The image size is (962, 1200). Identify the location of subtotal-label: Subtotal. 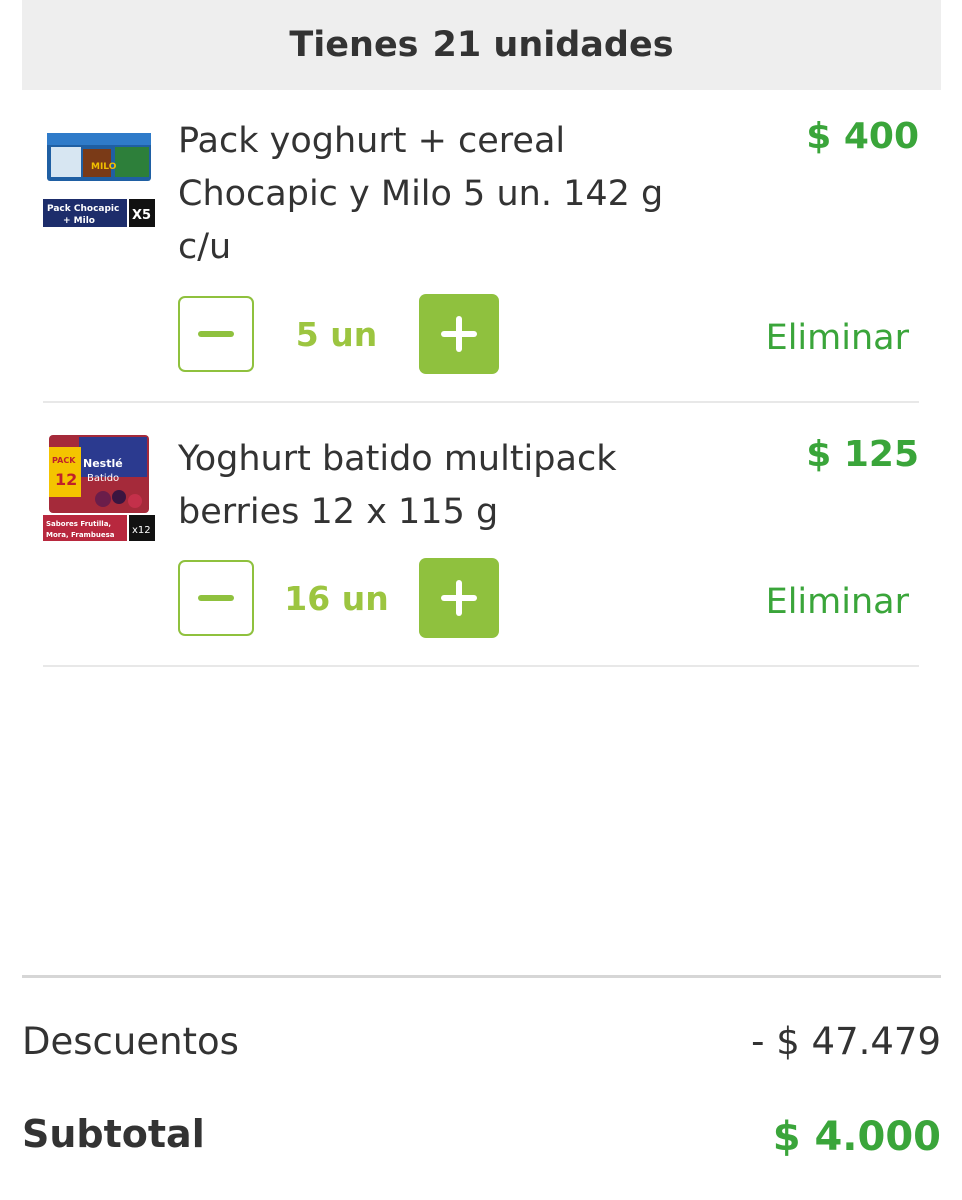
(113, 1134).